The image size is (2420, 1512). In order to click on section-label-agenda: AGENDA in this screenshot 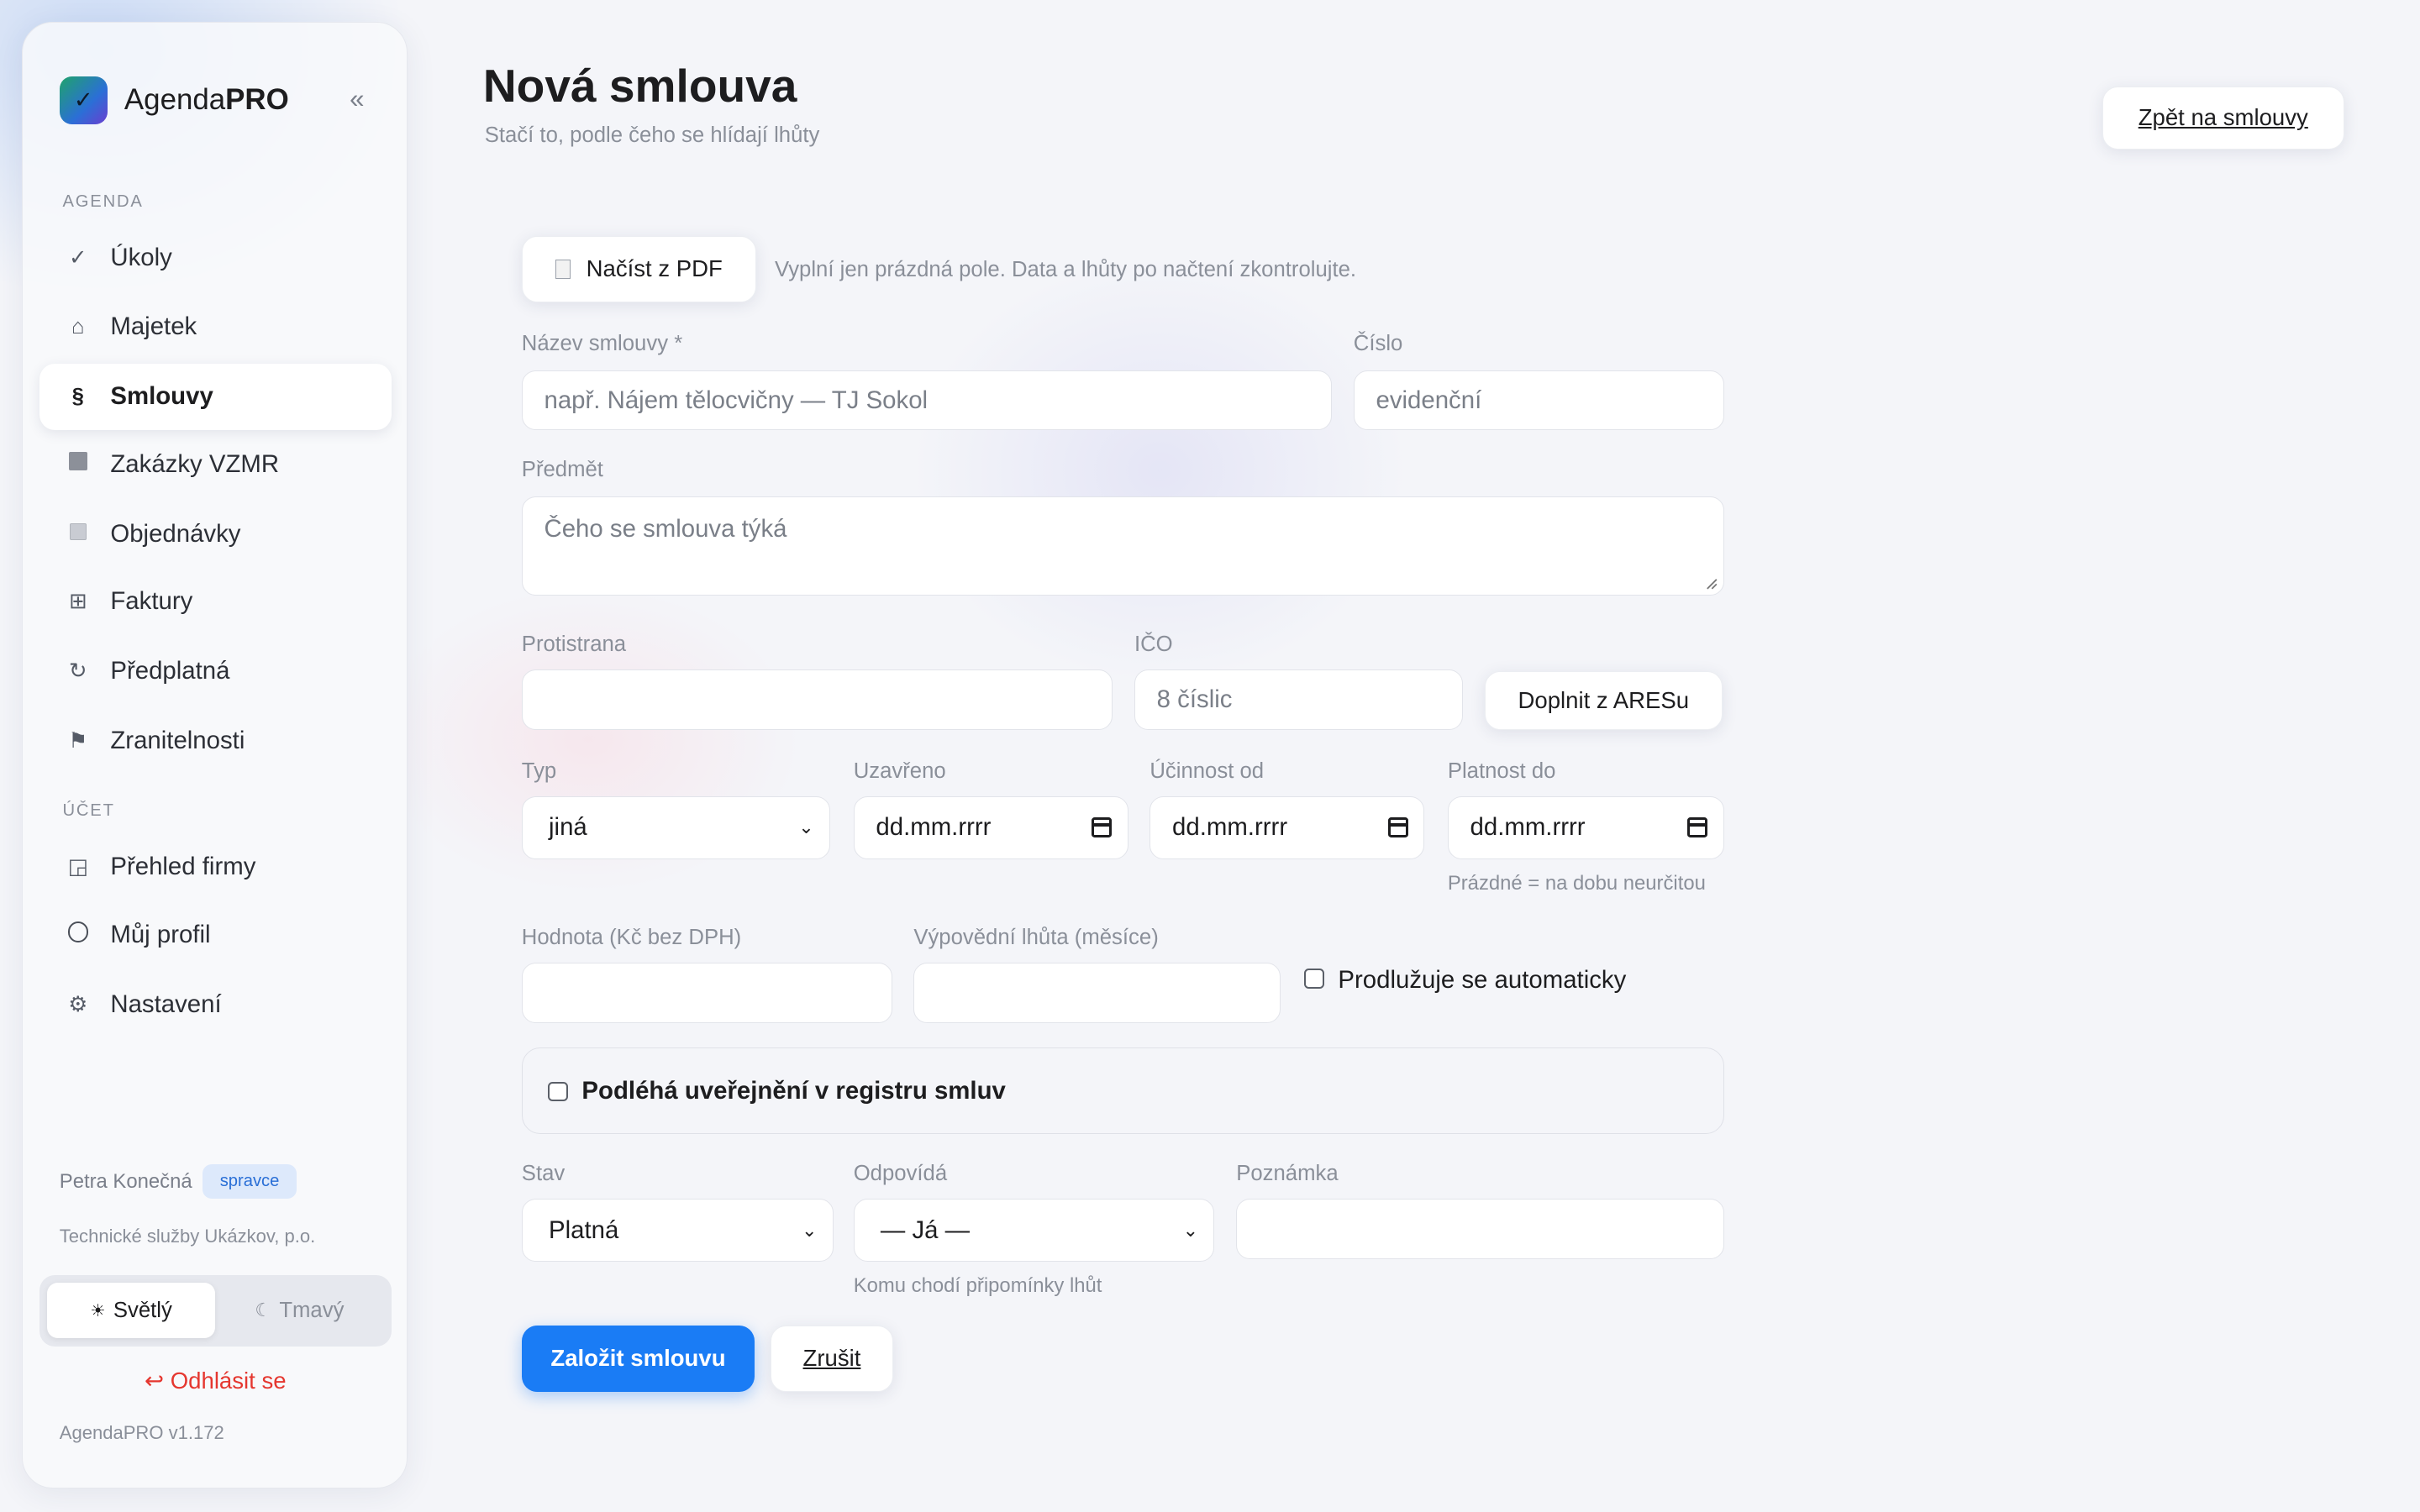, I will do `click(103, 201)`.